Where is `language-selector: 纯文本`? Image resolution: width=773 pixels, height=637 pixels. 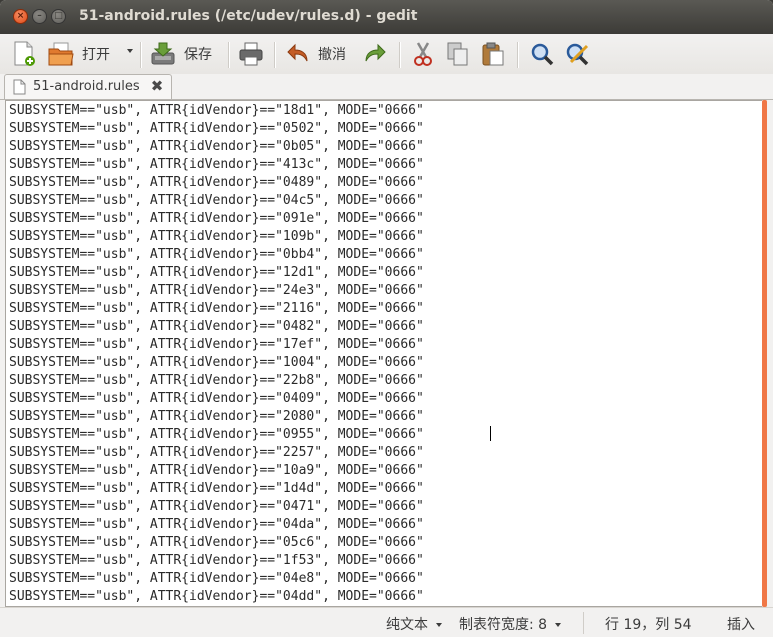 language-selector: 纯文本 is located at coordinates (414, 624).